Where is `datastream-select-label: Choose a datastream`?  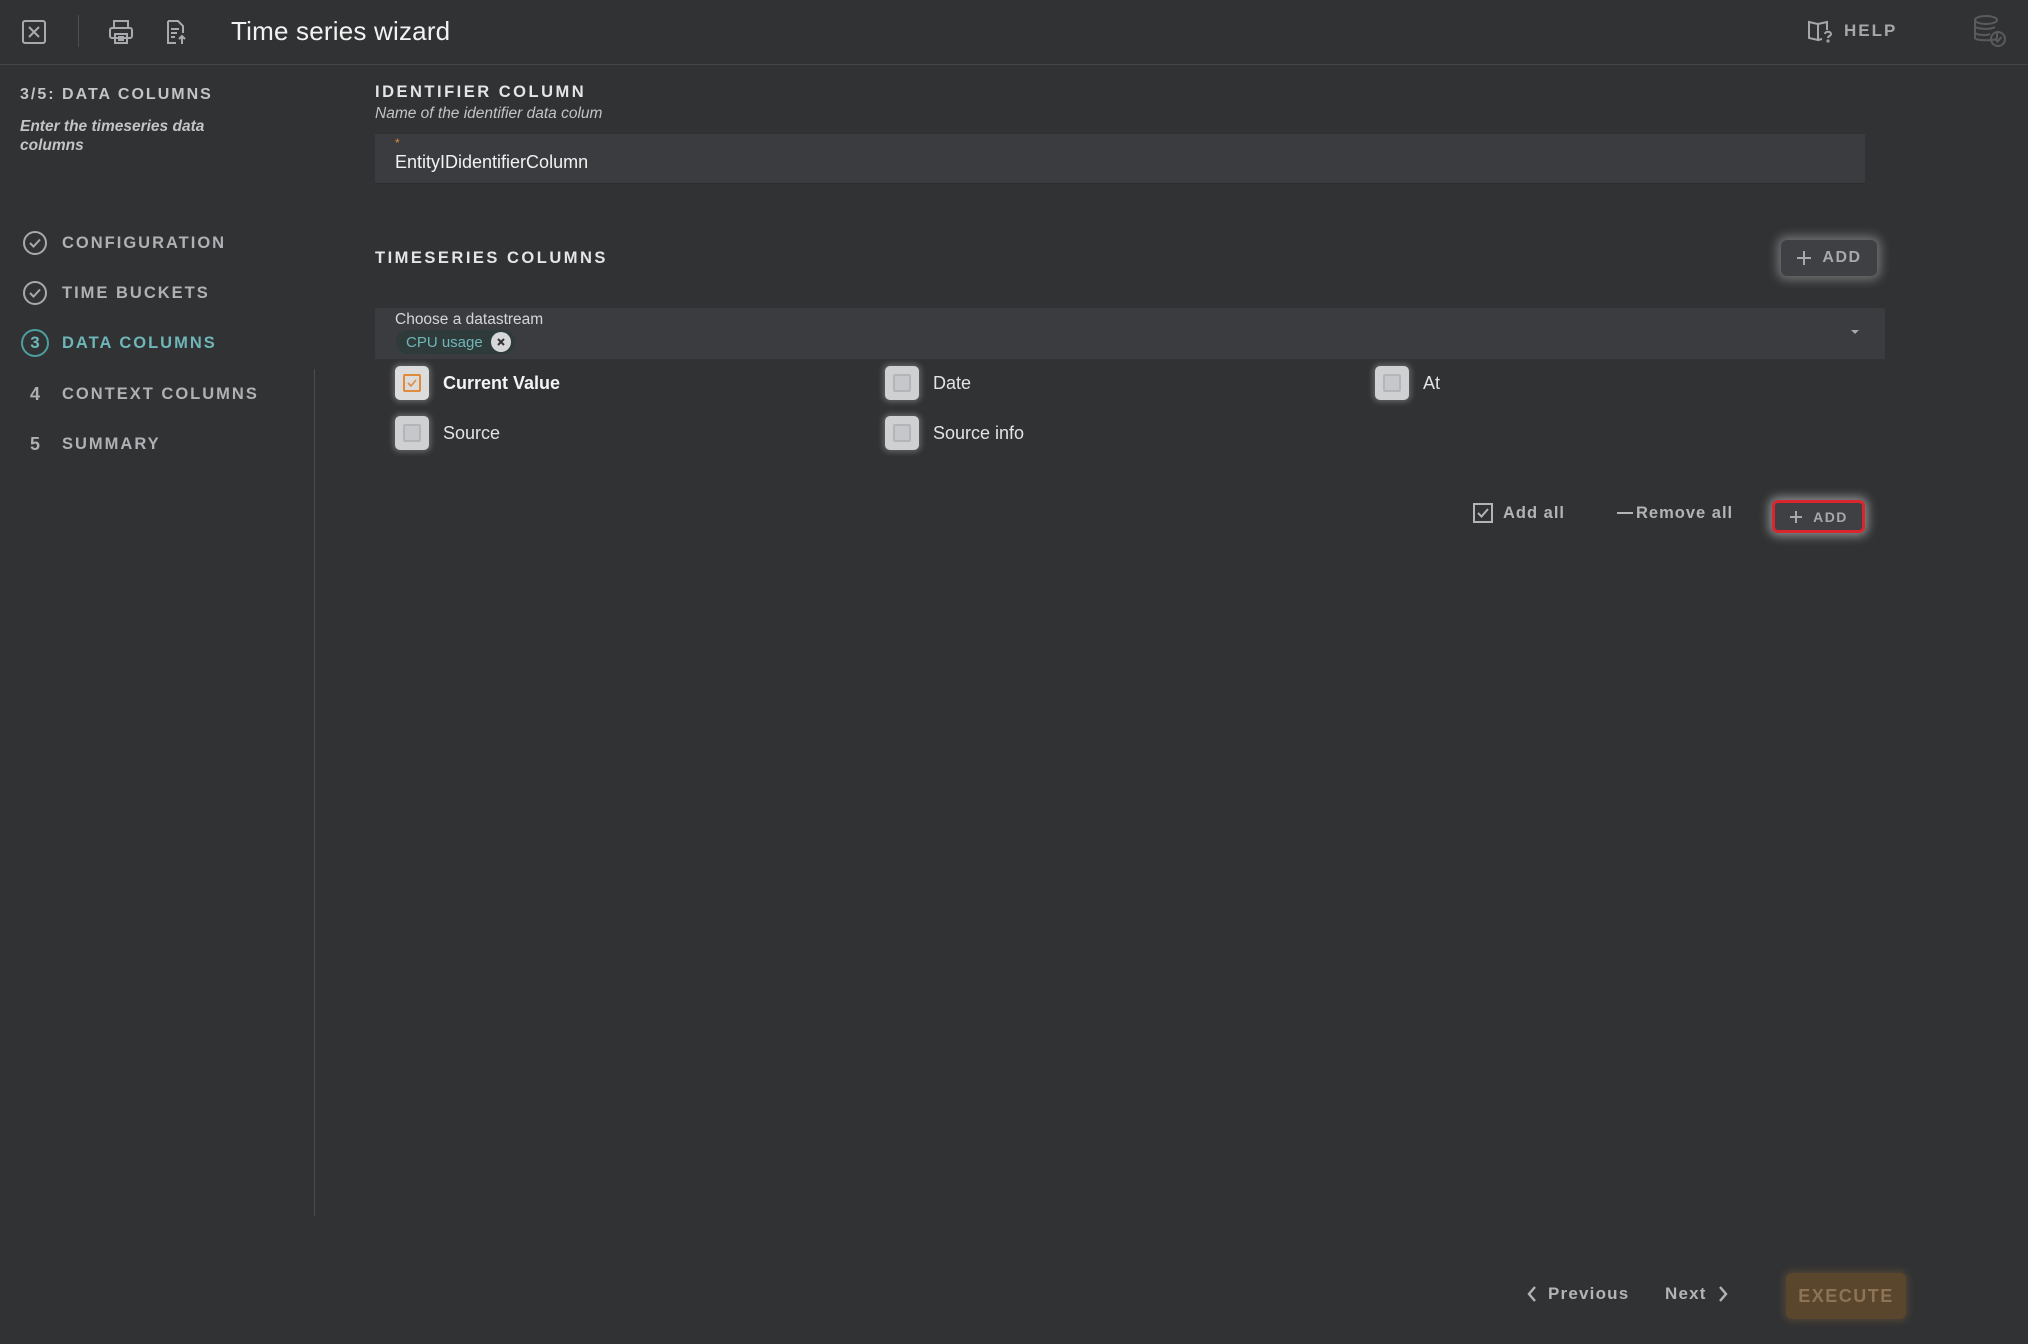 datastream-select-label: Choose a datastream is located at coordinates (469, 319).